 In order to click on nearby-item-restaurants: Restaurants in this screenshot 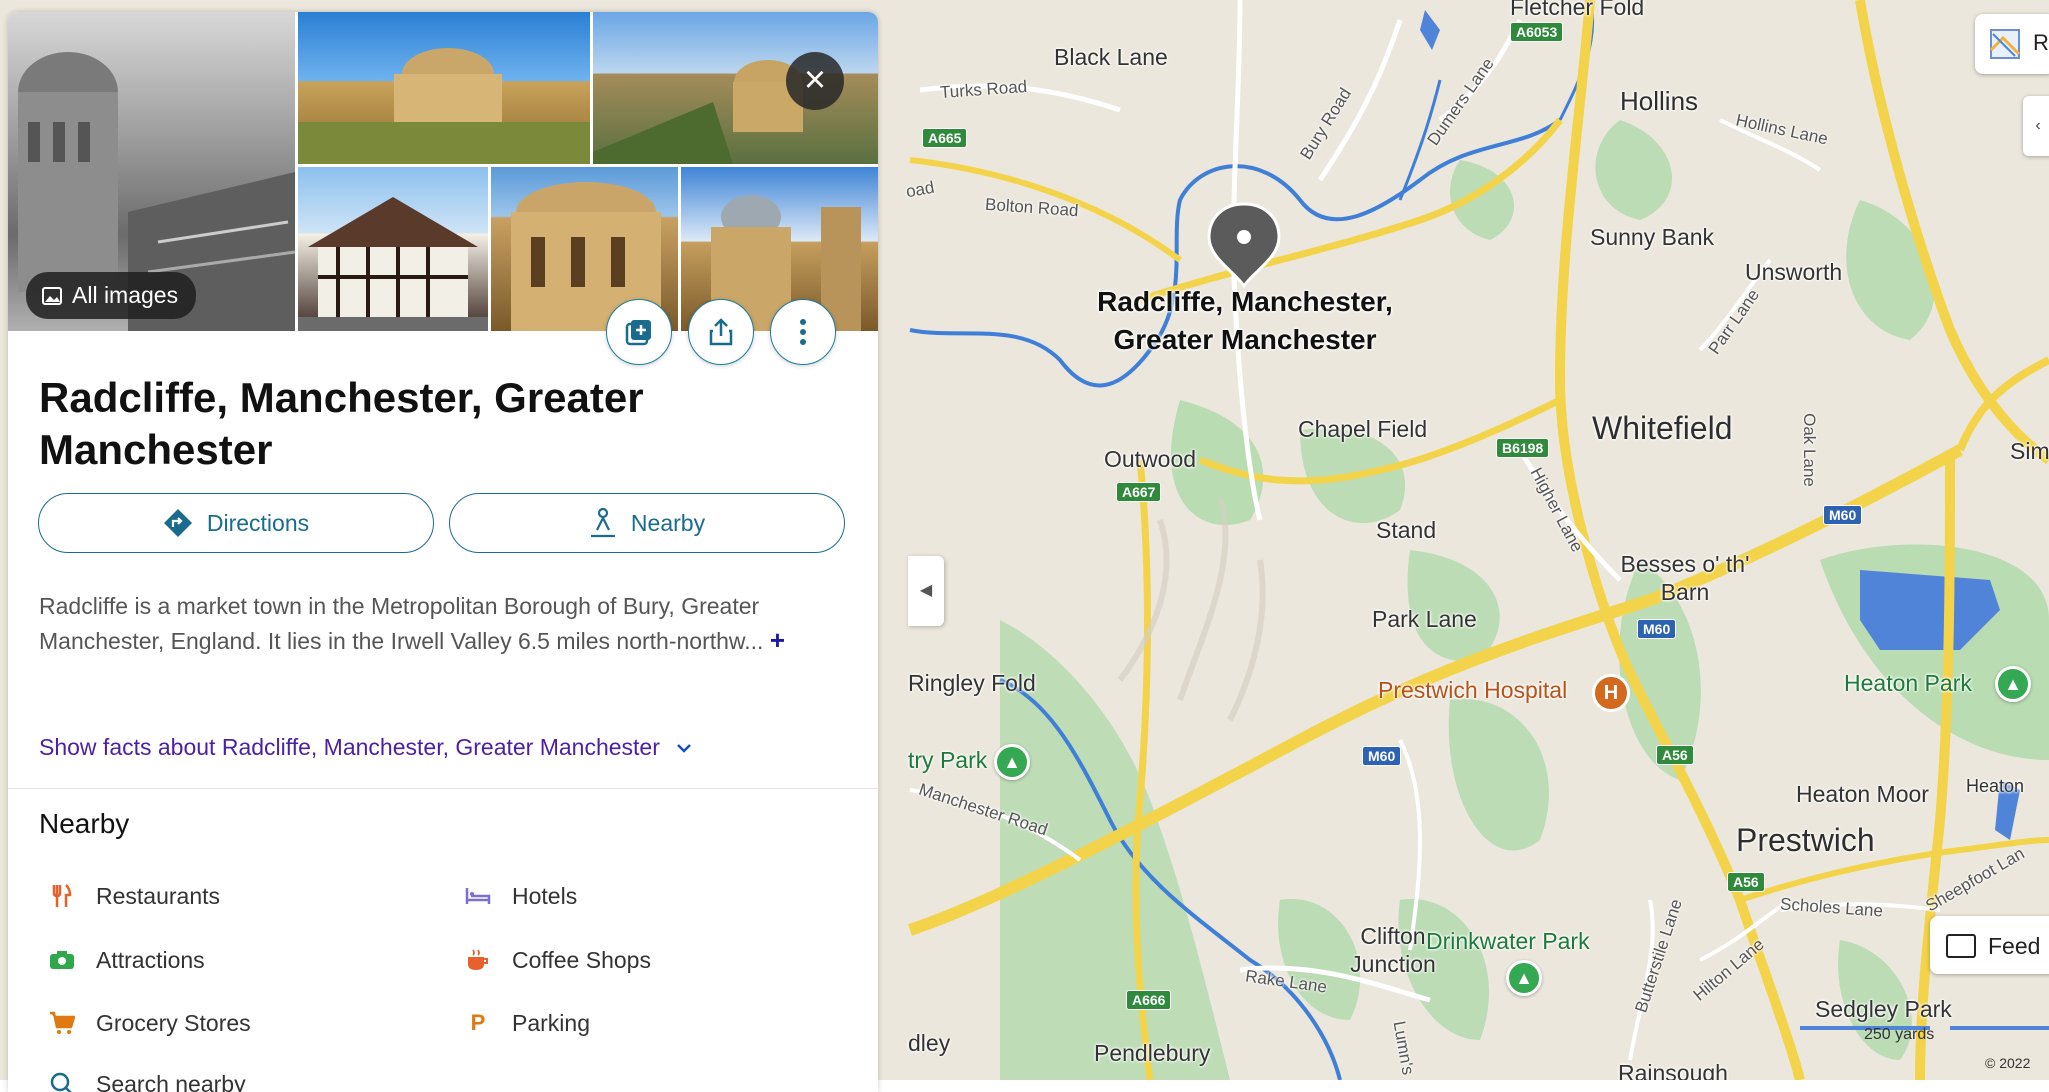, I will do `click(134, 896)`.